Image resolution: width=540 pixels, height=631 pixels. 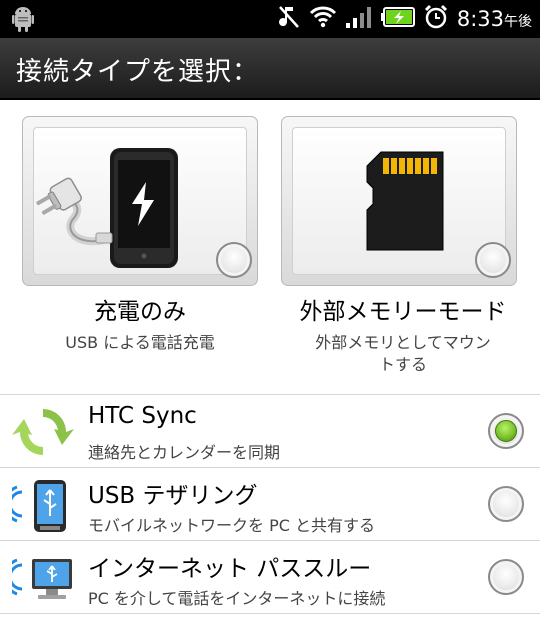 I want to click on dialog-title: 接続タイプを選択：, so click(x=138, y=72).